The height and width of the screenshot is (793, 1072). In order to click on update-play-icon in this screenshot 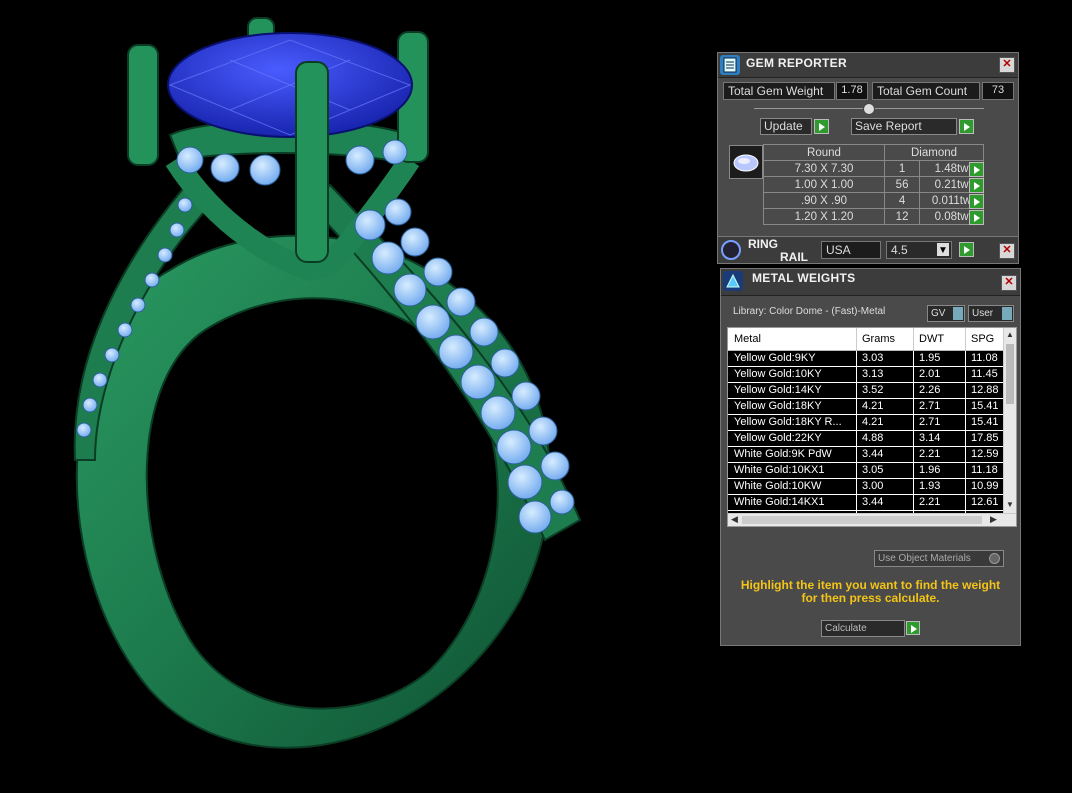, I will do `click(821, 126)`.